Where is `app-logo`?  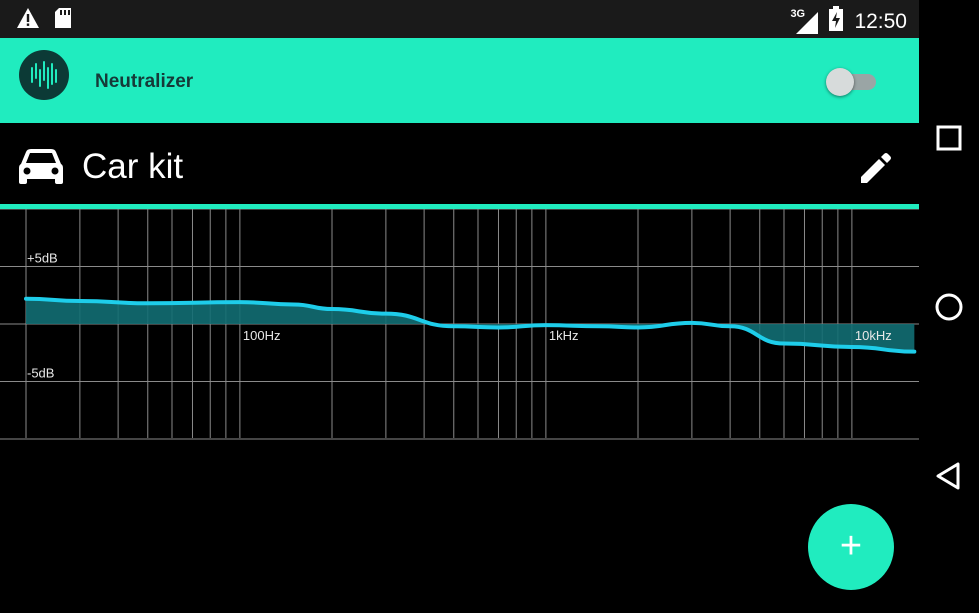 app-logo is located at coordinates (44, 75).